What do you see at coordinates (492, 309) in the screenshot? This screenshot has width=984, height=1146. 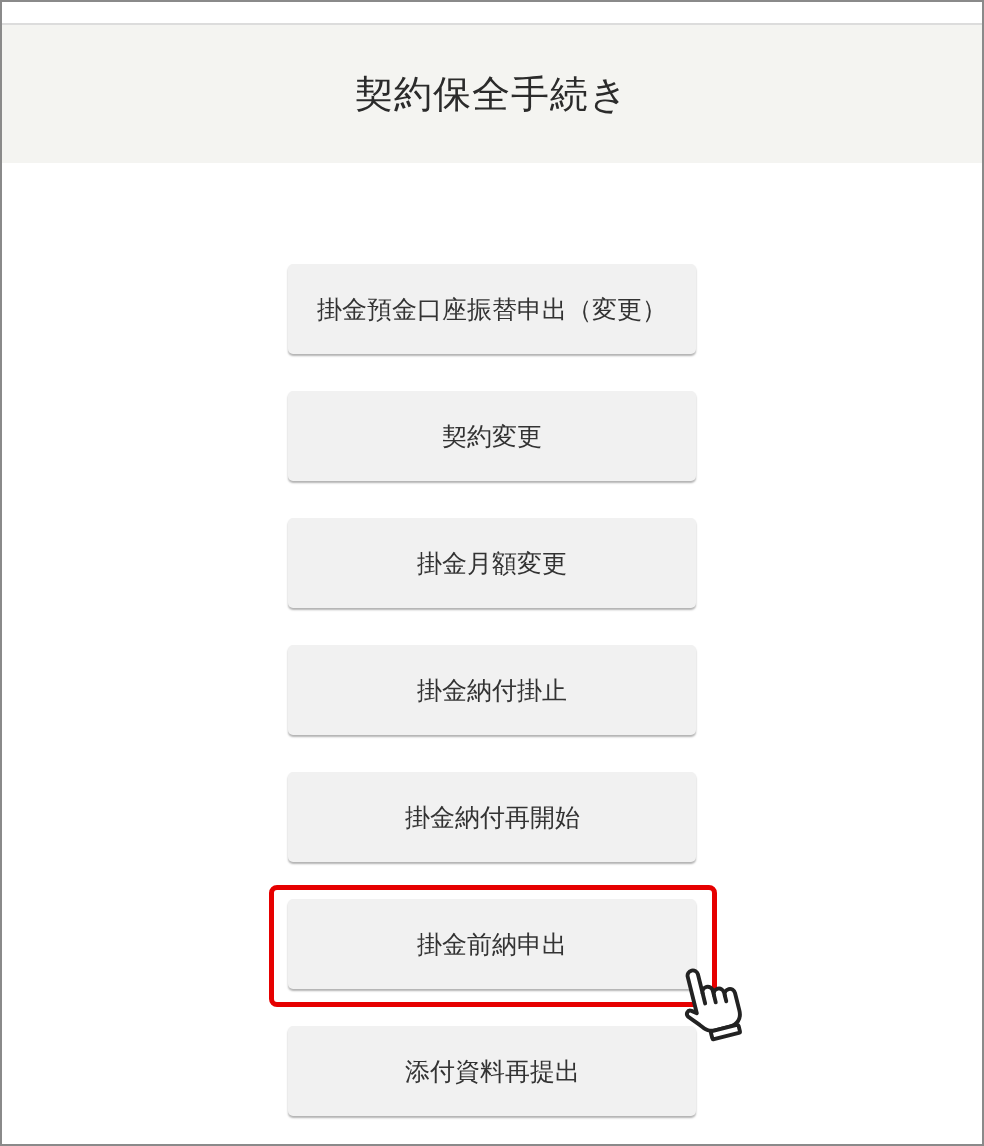 I see `procedure-button: 掛金預金口座振替申出（変更）` at bounding box center [492, 309].